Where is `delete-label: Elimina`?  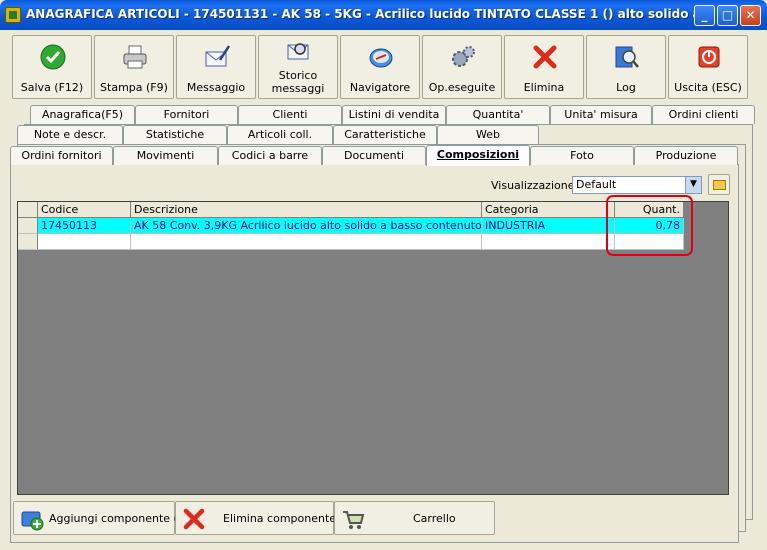 delete-label: Elimina is located at coordinates (544, 87).